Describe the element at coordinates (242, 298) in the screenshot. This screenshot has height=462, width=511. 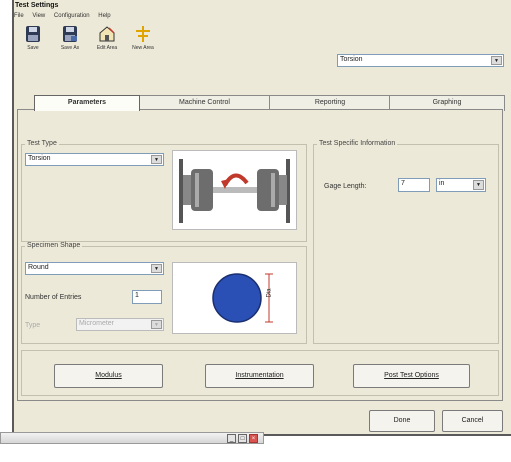
I see `round-specimen-icon` at that location.